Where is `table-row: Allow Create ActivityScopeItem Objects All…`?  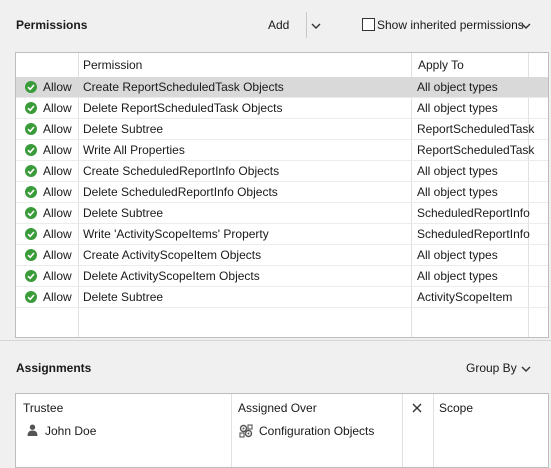
table-row: Allow Create ActivityScopeItem Objects All… is located at coordinates (282, 255).